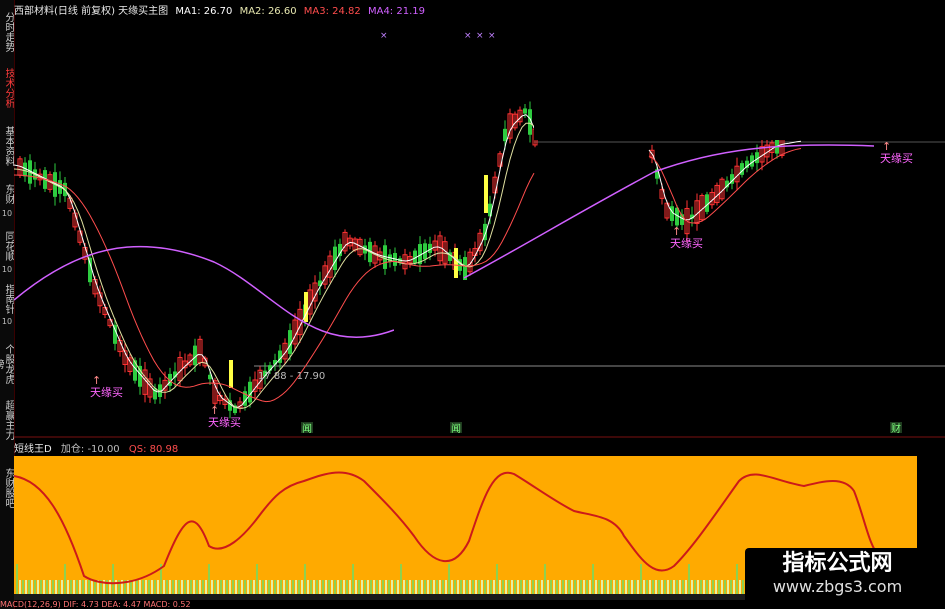 Image resolution: width=945 pixels, height=609 pixels. I want to click on side-tab-7: 超赢主力, so click(7, 420).